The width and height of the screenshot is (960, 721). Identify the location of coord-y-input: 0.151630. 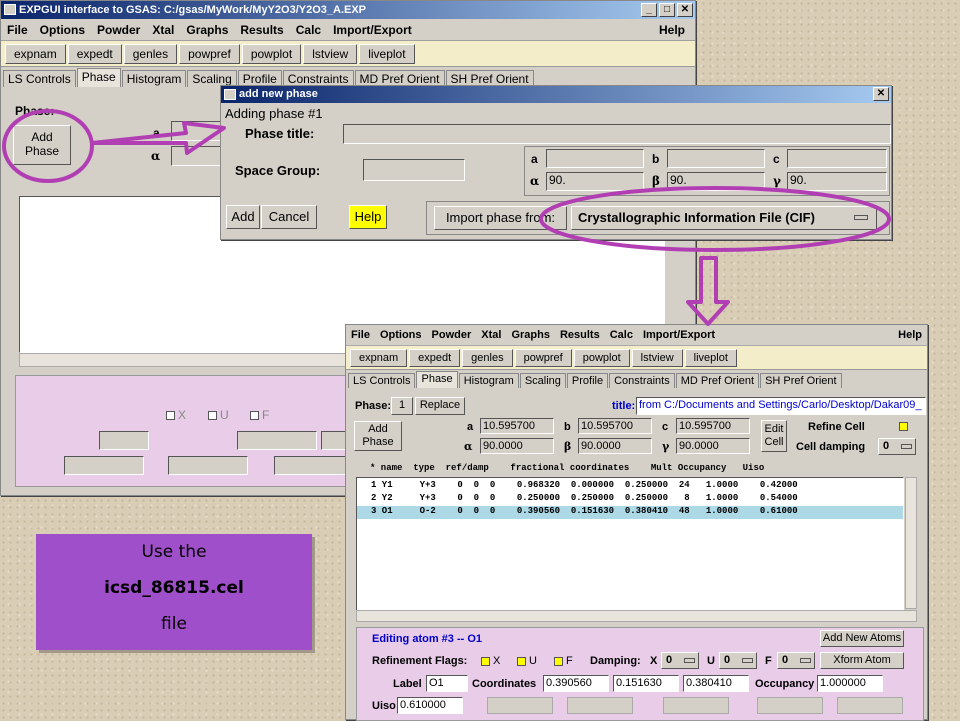
(646, 683).